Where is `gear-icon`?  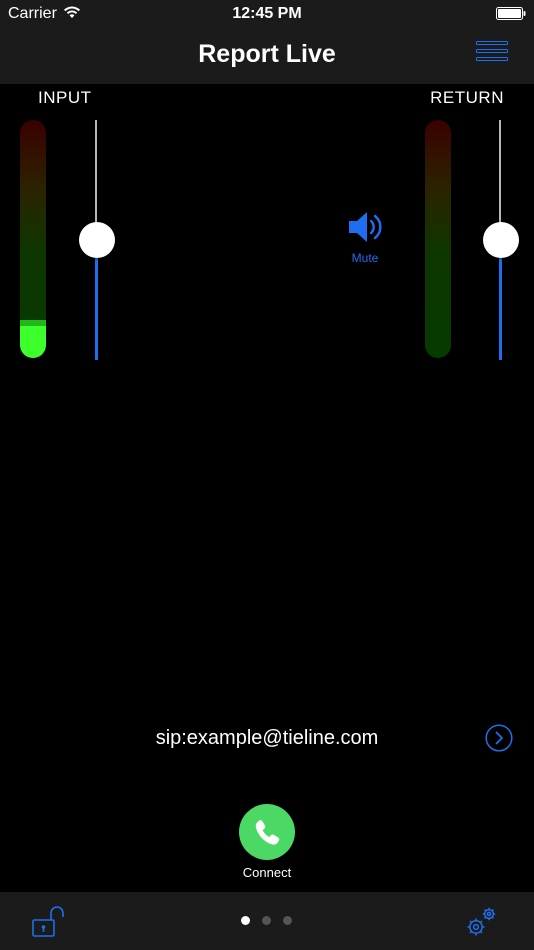
gear-icon is located at coordinates (481, 922).